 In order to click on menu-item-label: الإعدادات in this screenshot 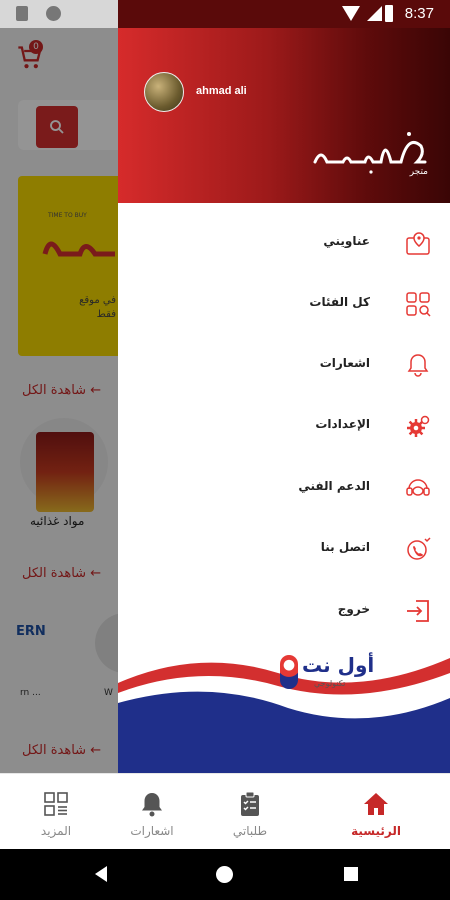, I will do `click(342, 424)`.